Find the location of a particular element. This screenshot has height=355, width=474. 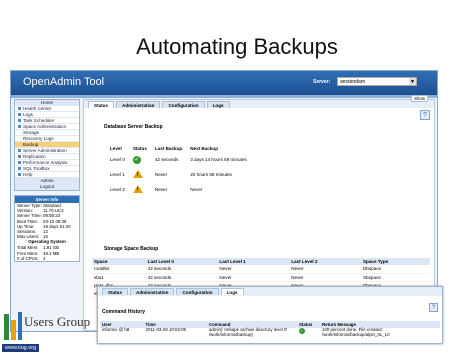

column-header: Last Level 2 is located at coordinates (325, 261).